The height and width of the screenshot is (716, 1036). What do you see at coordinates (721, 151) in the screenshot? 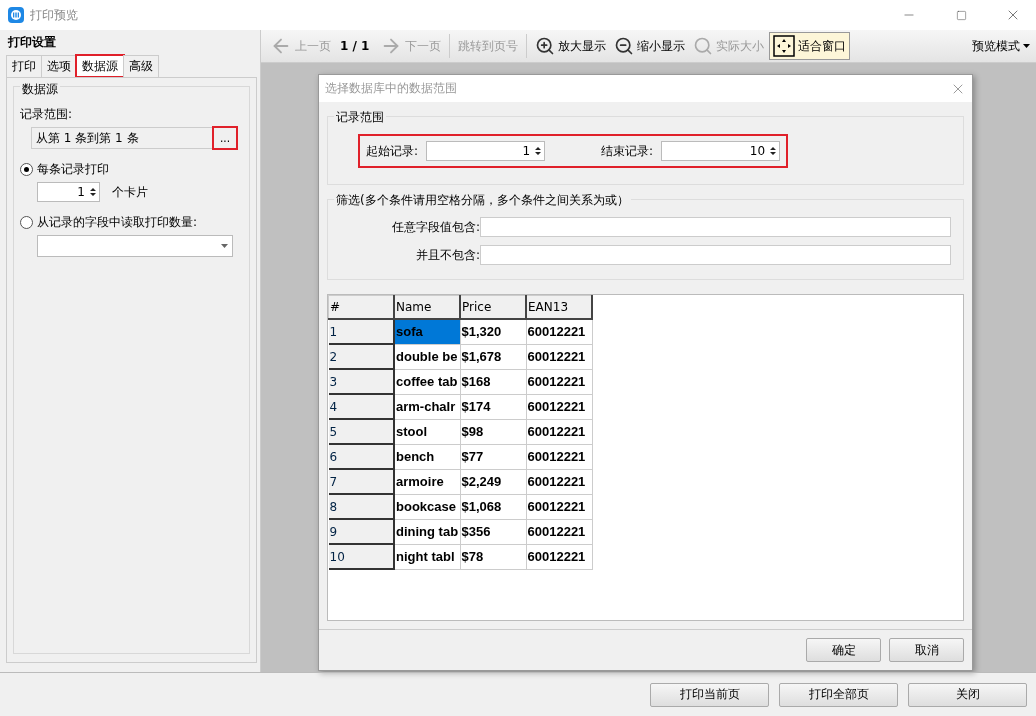
I see `end-field: 10` at bounding box center [721, 151].